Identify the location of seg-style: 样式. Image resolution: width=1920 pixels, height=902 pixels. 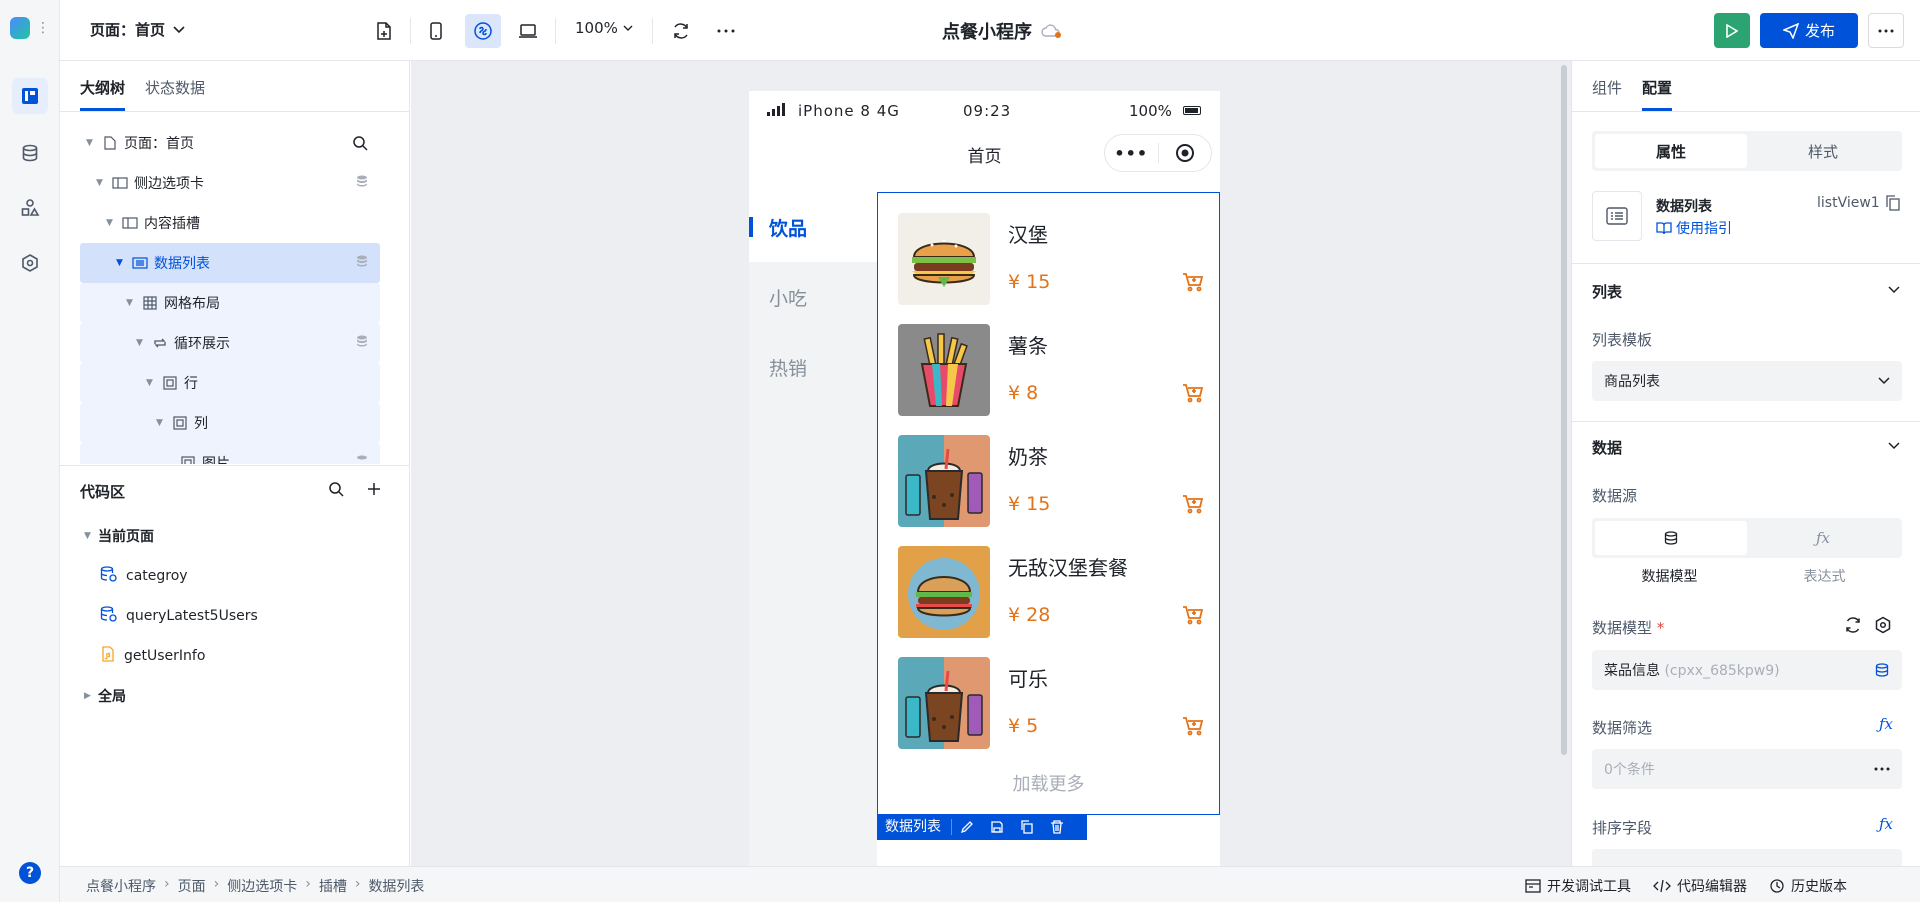
(1823, 151).